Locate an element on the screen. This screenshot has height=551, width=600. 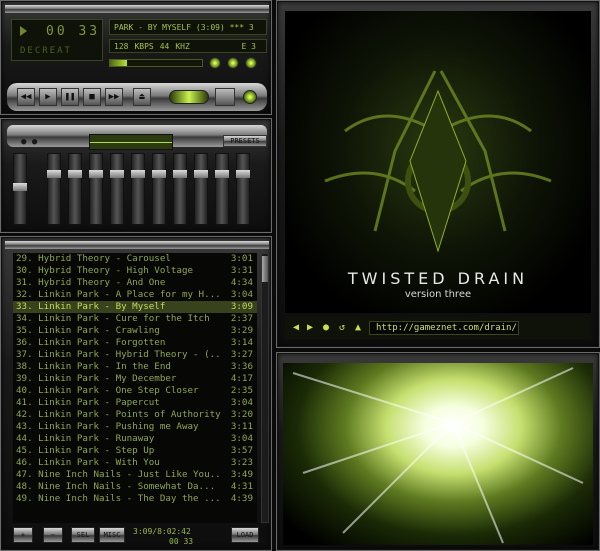
track-duration: 4:34 is located at coordinates (241, 282).